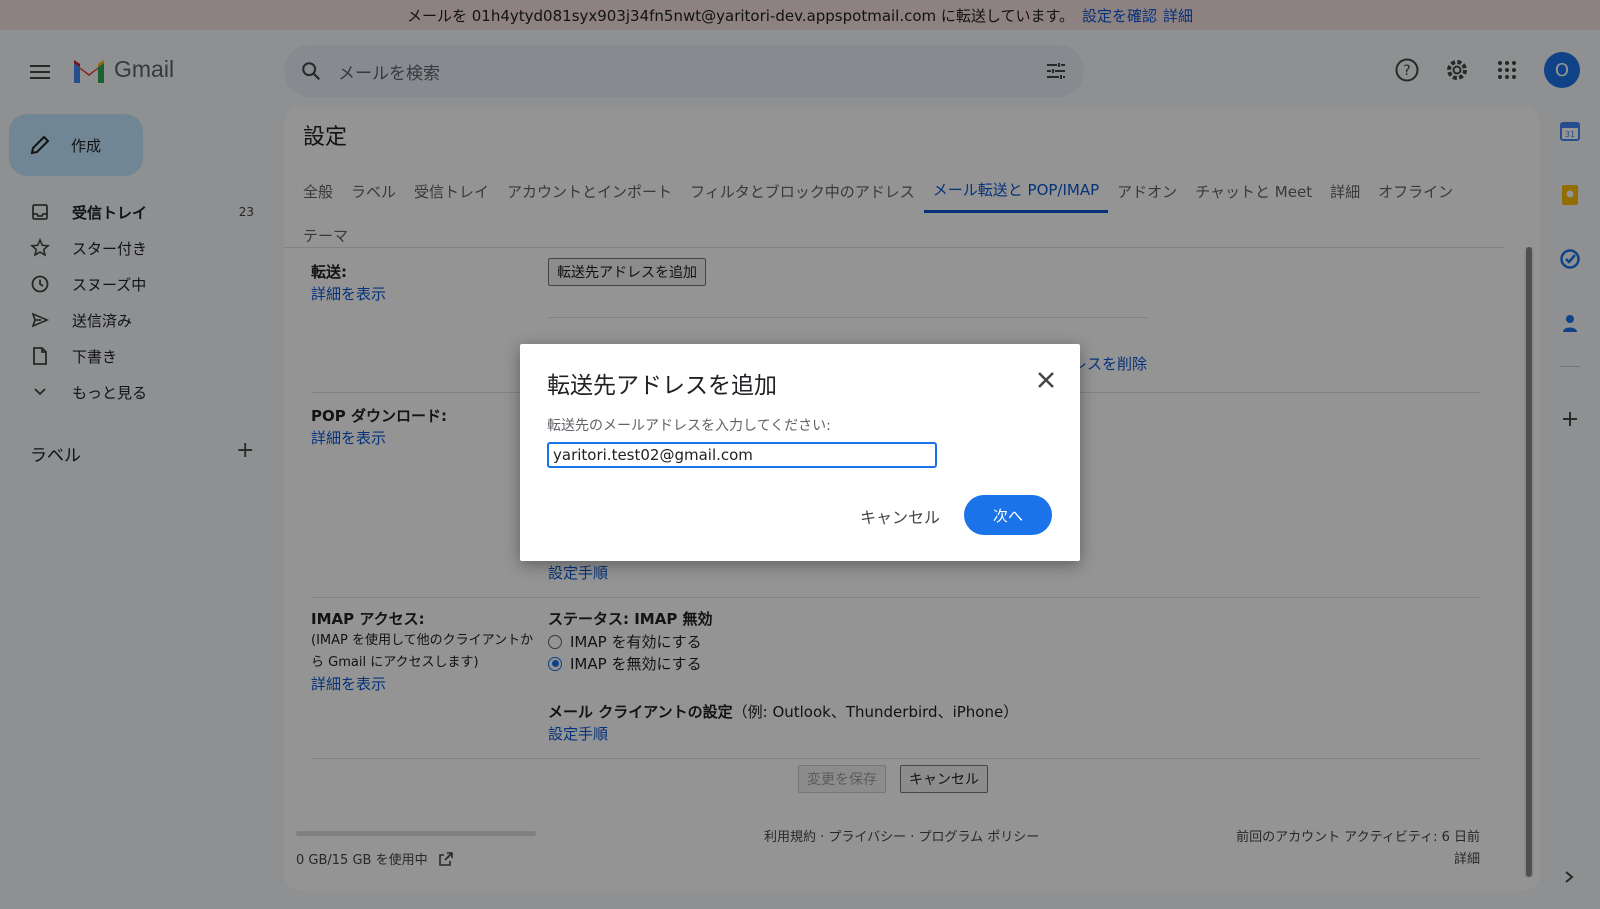  I want to click on dialog-cancel-button: キャンセル, so click(900, 516).